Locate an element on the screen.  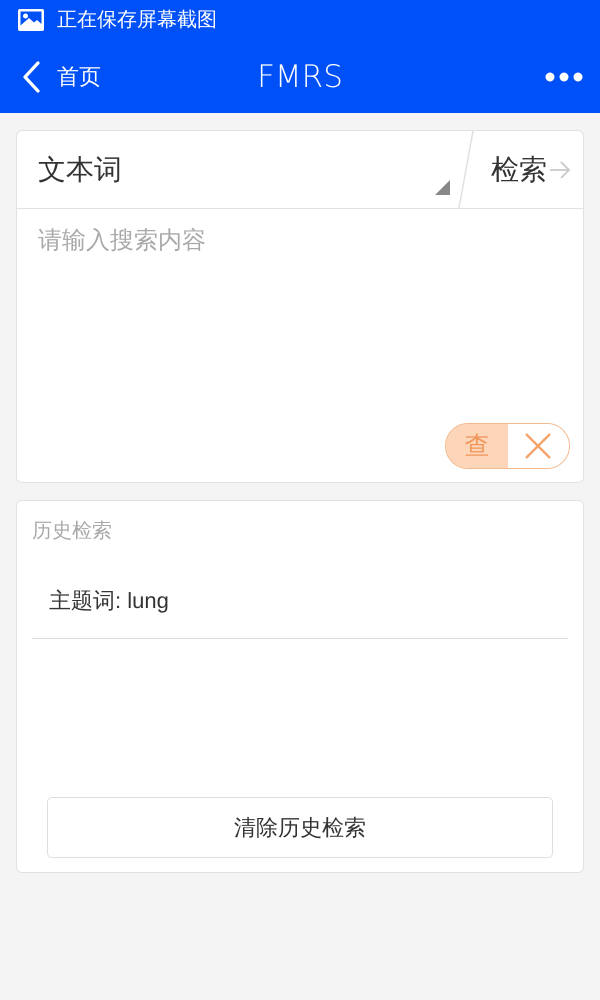
clear-history-button: 清除历史检索 is located at coordinates (300, 827).